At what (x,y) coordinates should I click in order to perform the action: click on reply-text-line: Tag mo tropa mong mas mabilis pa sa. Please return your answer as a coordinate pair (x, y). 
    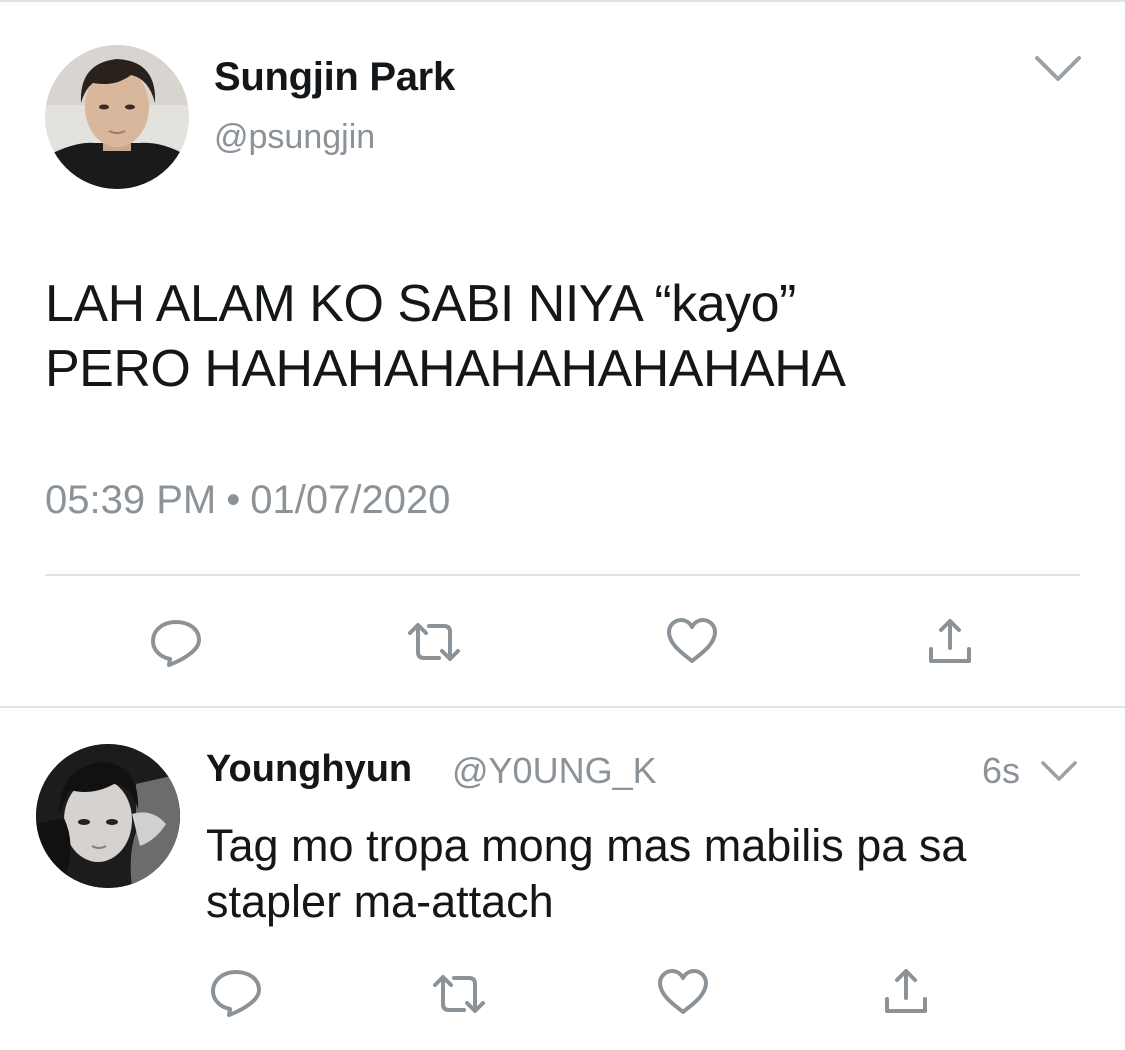
    Looking at the image, I should click on (586, 845).